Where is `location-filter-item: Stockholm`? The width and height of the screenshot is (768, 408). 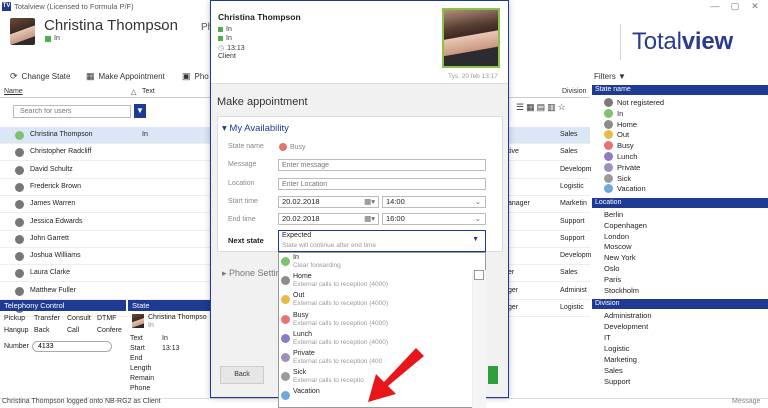
location-filter-item: Stockholm is located at coordinates (621, 290).